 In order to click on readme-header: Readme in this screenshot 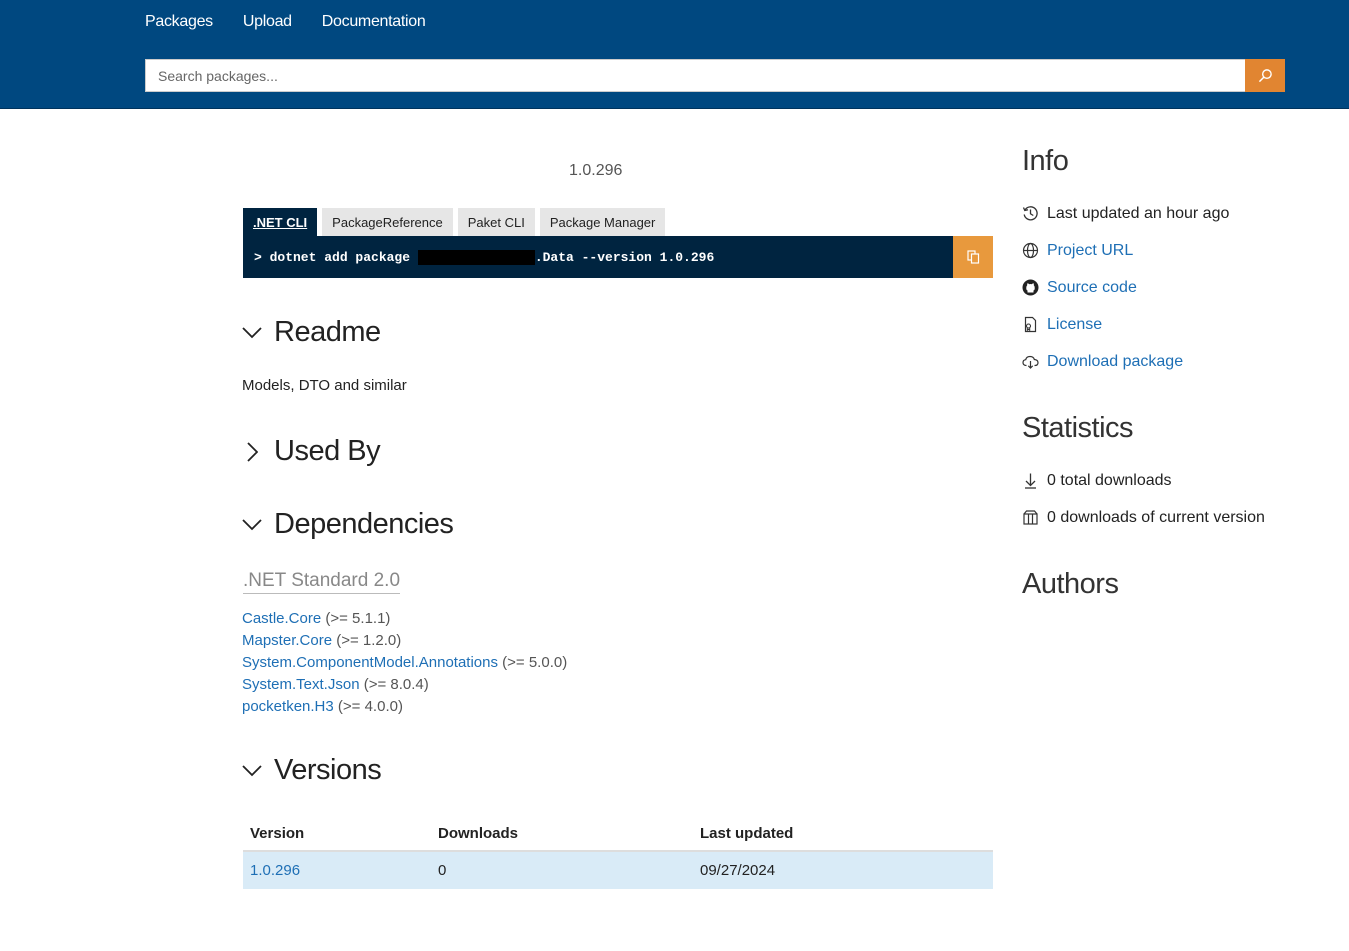, I will do `click(311, 332)`.